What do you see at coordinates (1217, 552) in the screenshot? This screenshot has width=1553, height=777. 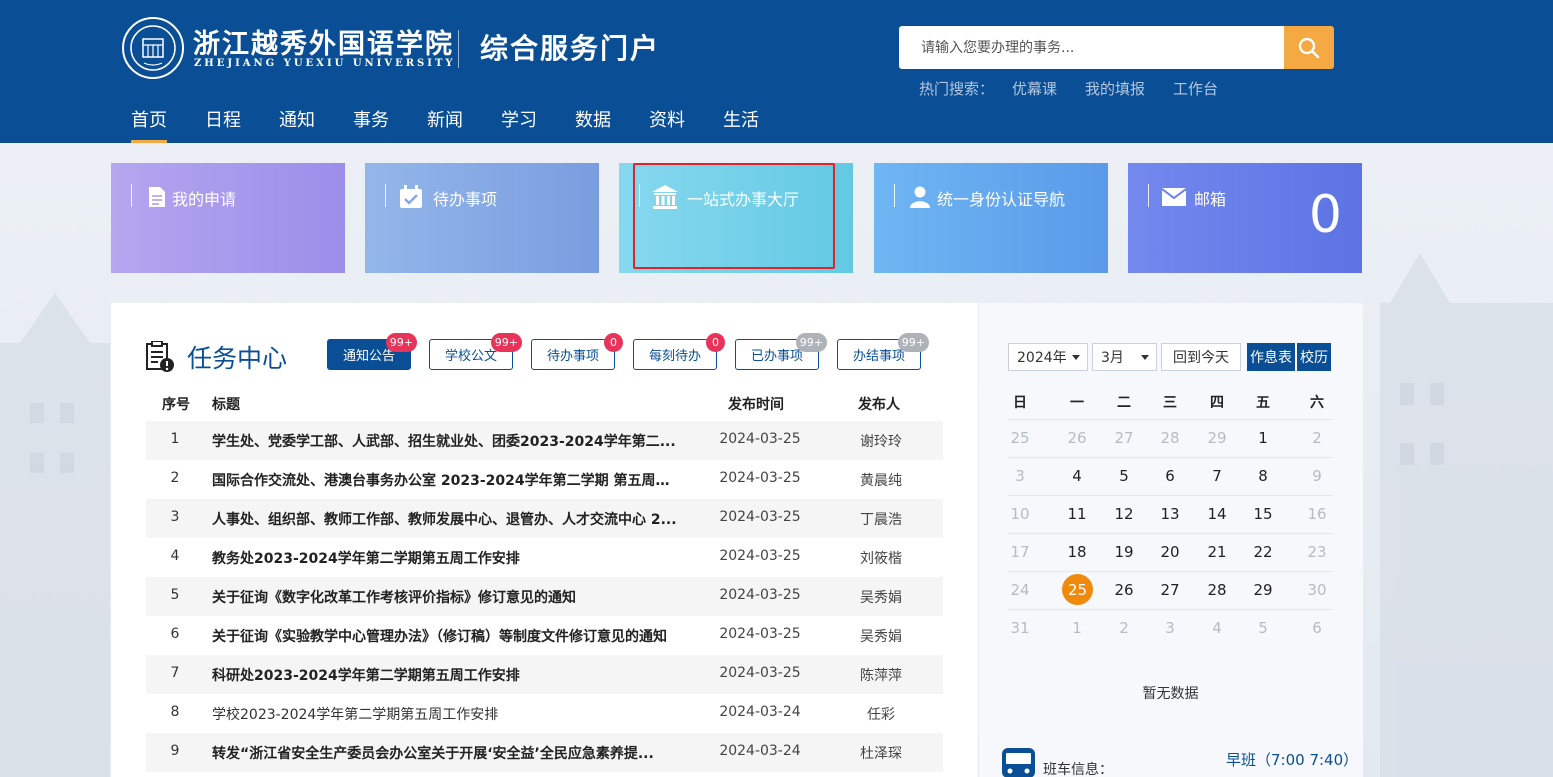 I see `calendar-day: 21` at bounding box center [1217, 552].